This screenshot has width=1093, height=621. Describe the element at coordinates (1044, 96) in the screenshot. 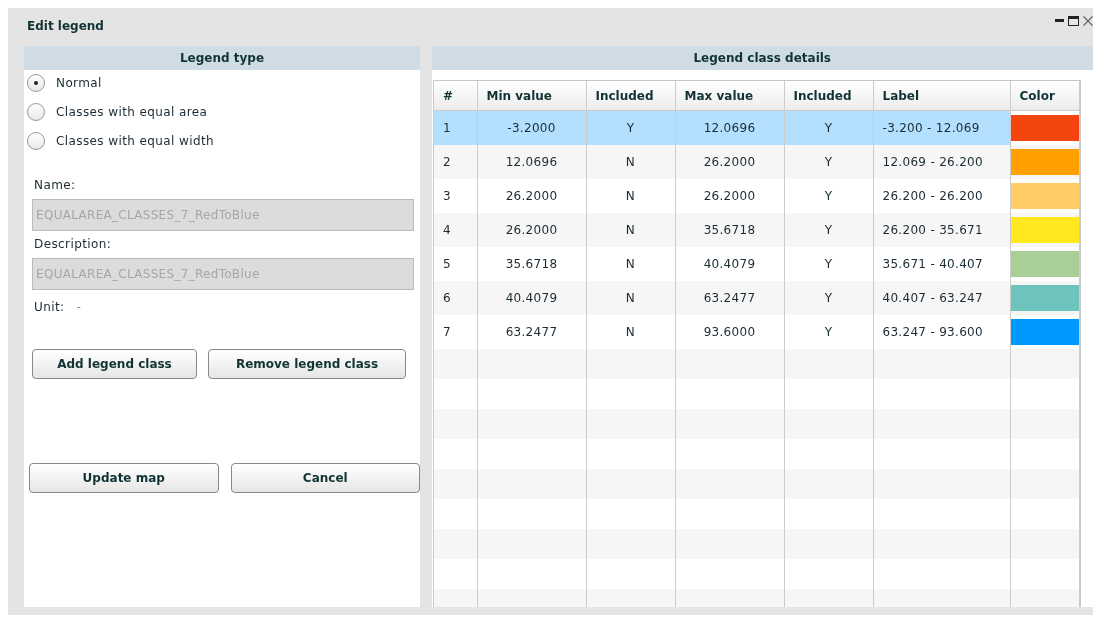

I see `column-header: Color` at that location.